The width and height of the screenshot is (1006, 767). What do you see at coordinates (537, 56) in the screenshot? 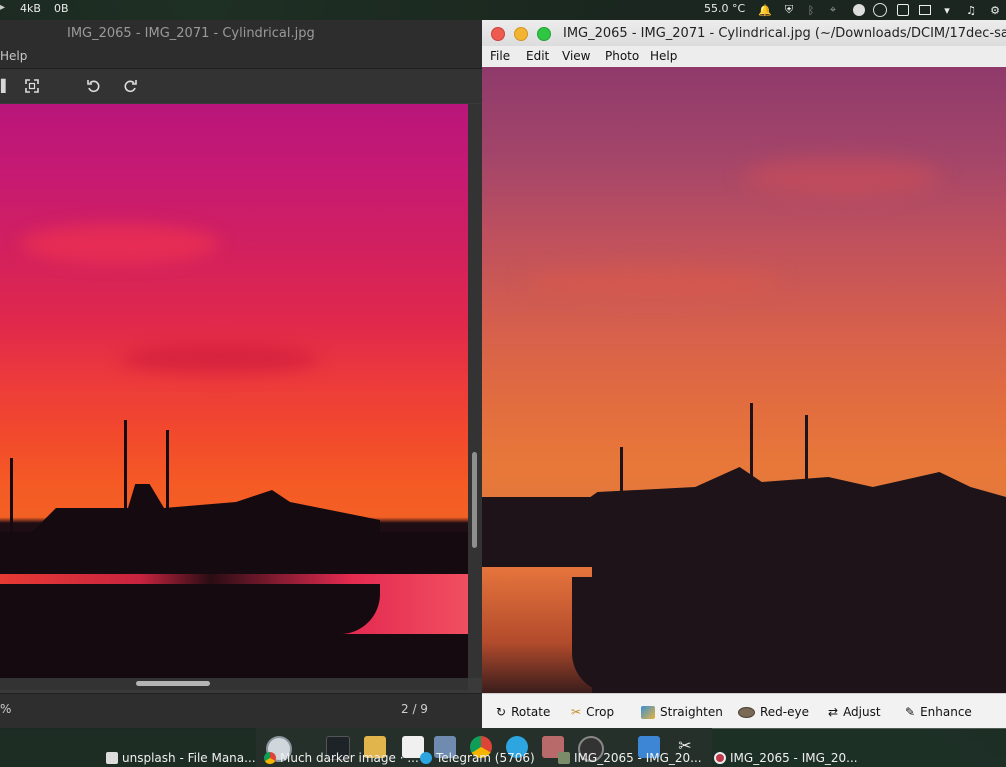
I see `menu-edit: Edit` at bounding box center [537, 56].